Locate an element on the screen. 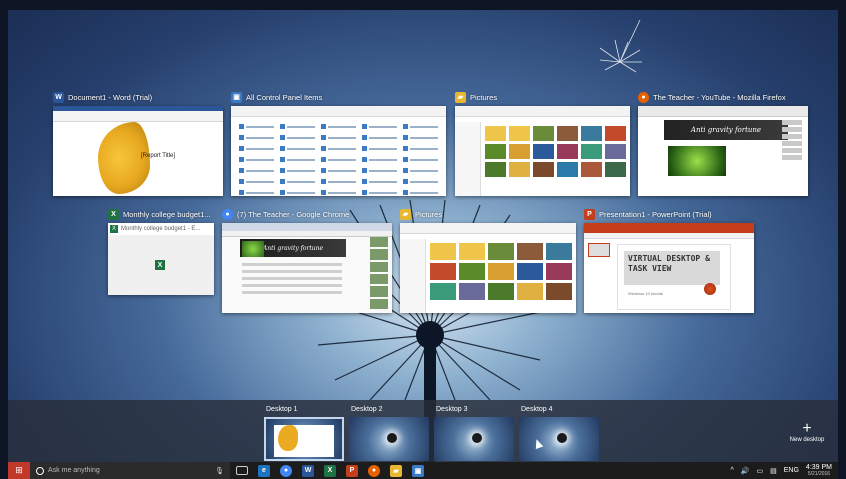 The height and width of the screenshot is (479, 846). new-desktop-label: New desktop is located at coordinates (807, 440).